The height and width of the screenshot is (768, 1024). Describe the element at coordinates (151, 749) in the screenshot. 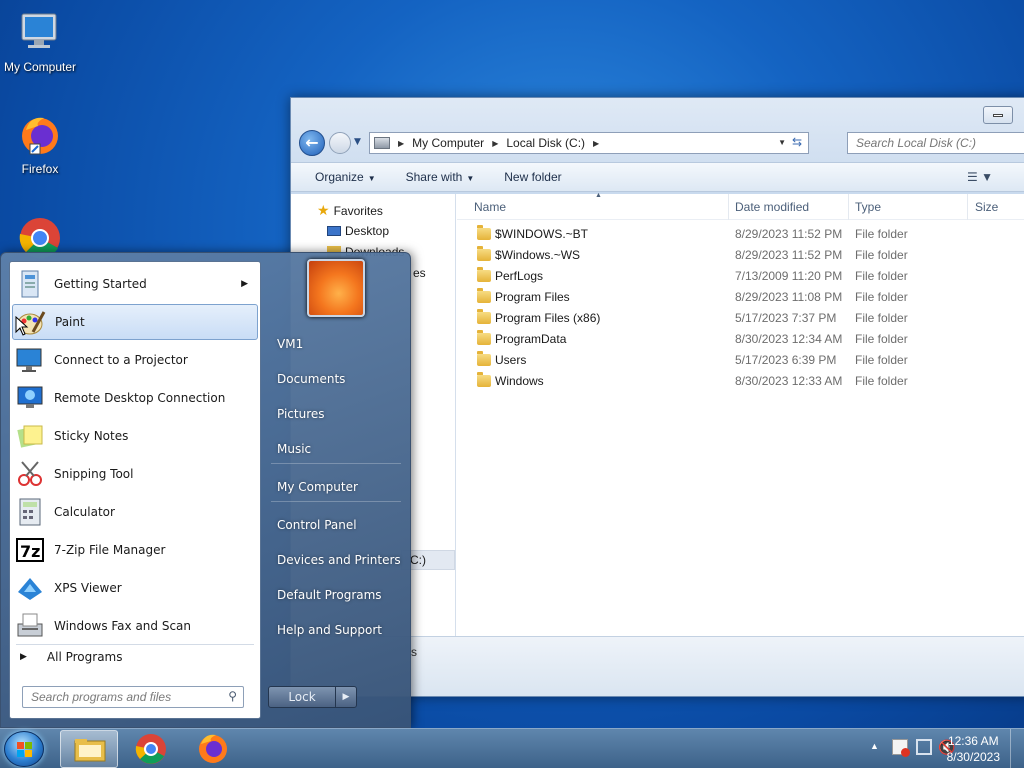

I see `taskbar-chrome-button` at that location.